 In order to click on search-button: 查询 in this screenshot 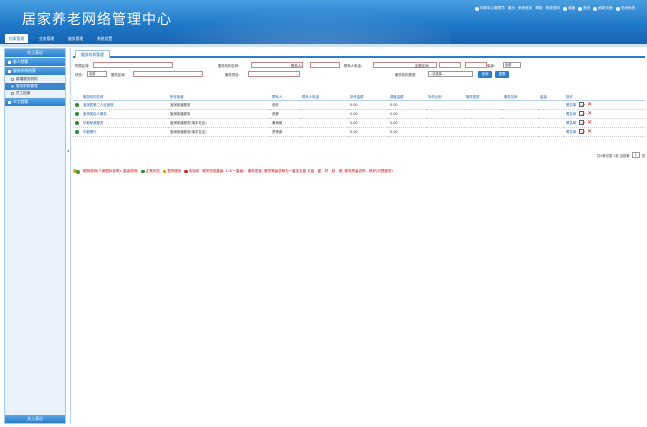, I will do `click(485, 74)`.